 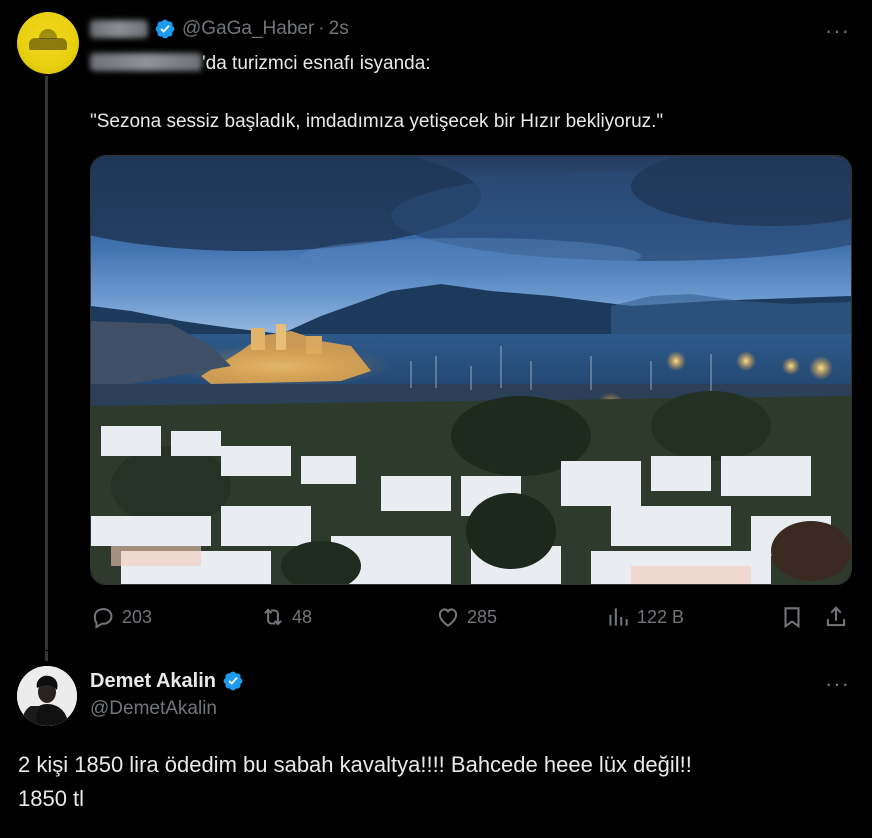 What do you see at coordinates (836, 616) in the screenshot?
I see `share-icon` at bounding box center [836, 616].